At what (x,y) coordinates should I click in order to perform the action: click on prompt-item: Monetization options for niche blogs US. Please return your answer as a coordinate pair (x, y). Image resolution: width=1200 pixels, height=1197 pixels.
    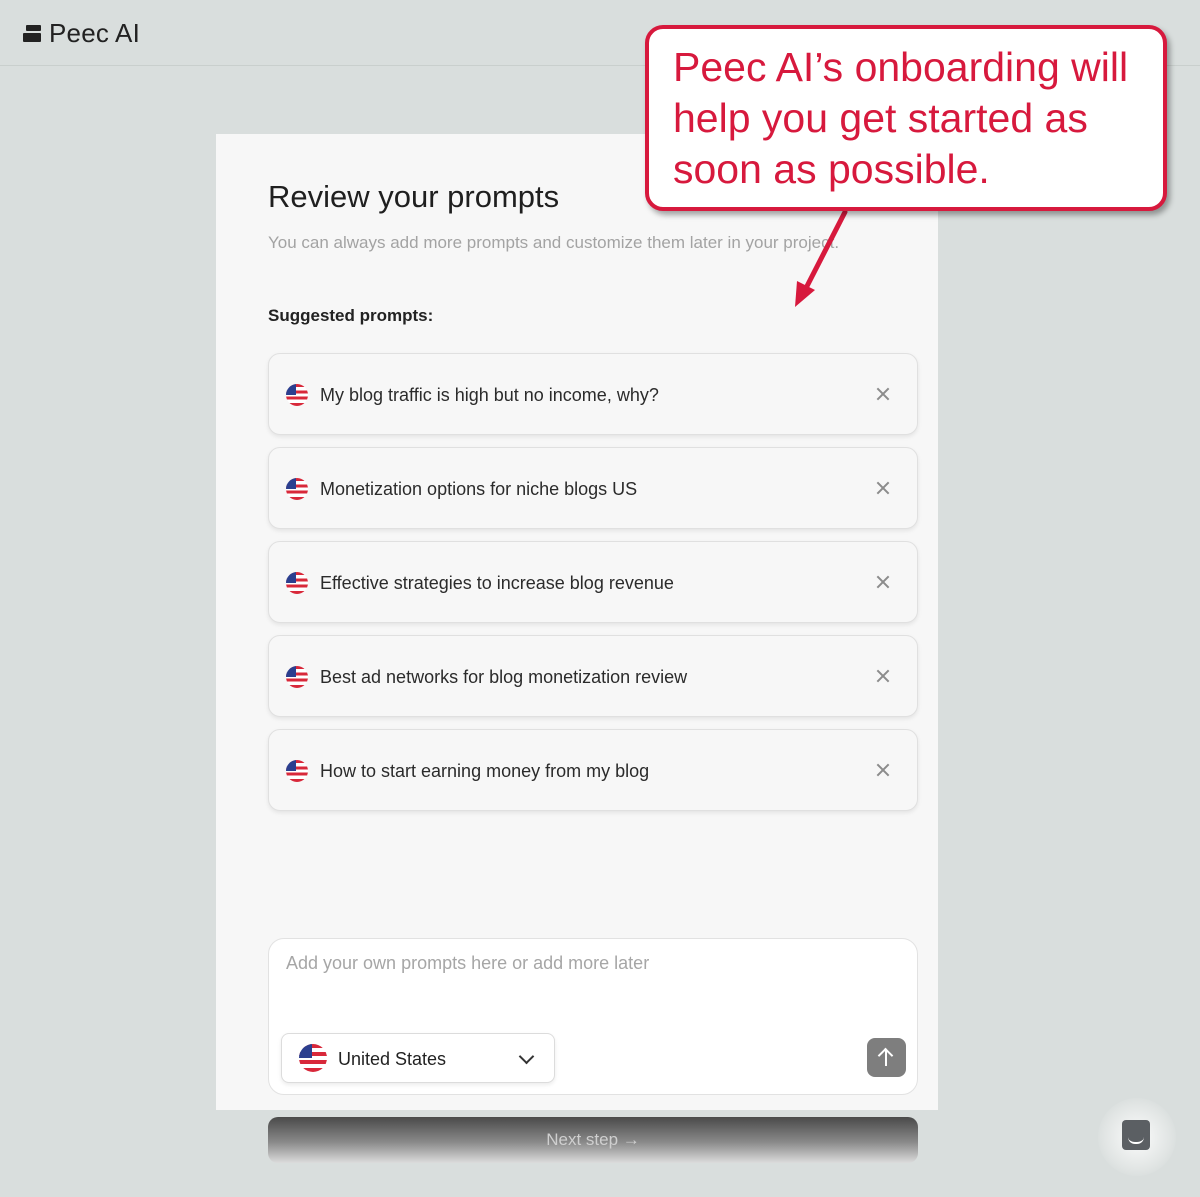
    Looking at the image, I should click on (593, 488).